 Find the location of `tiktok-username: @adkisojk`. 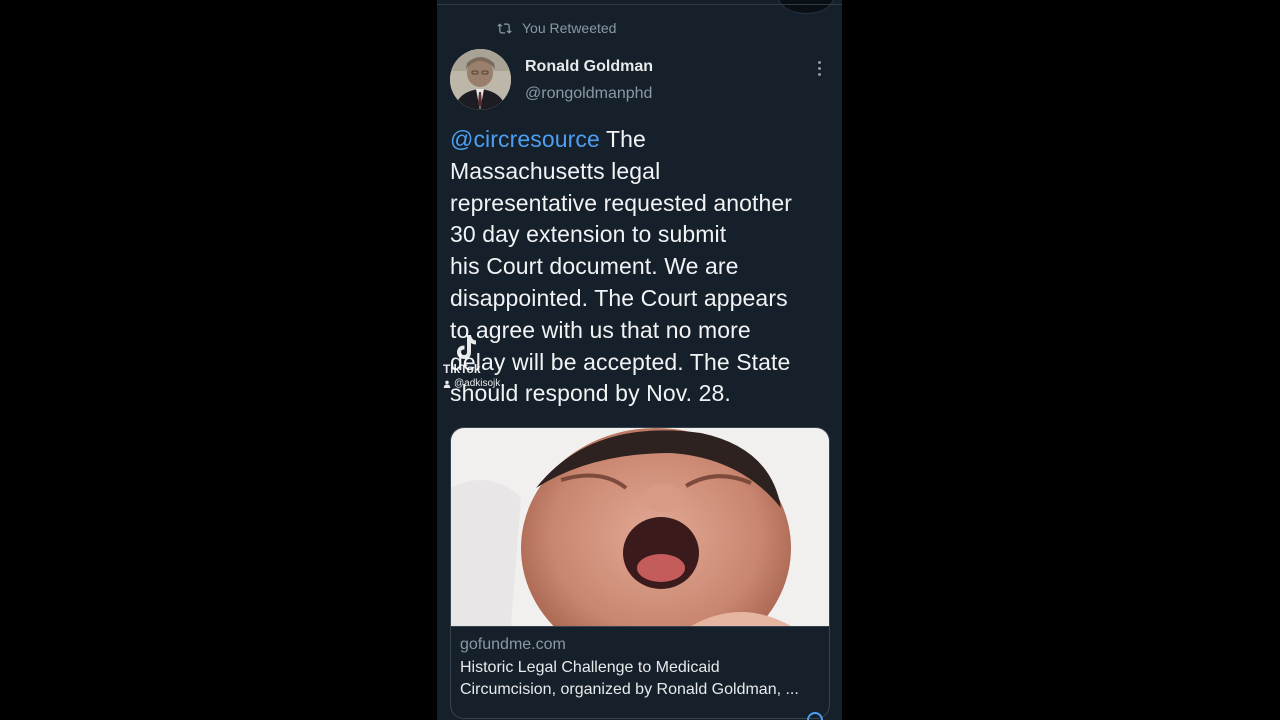

tiktok-username: @adkisojk is located at coordinates (477, 383).